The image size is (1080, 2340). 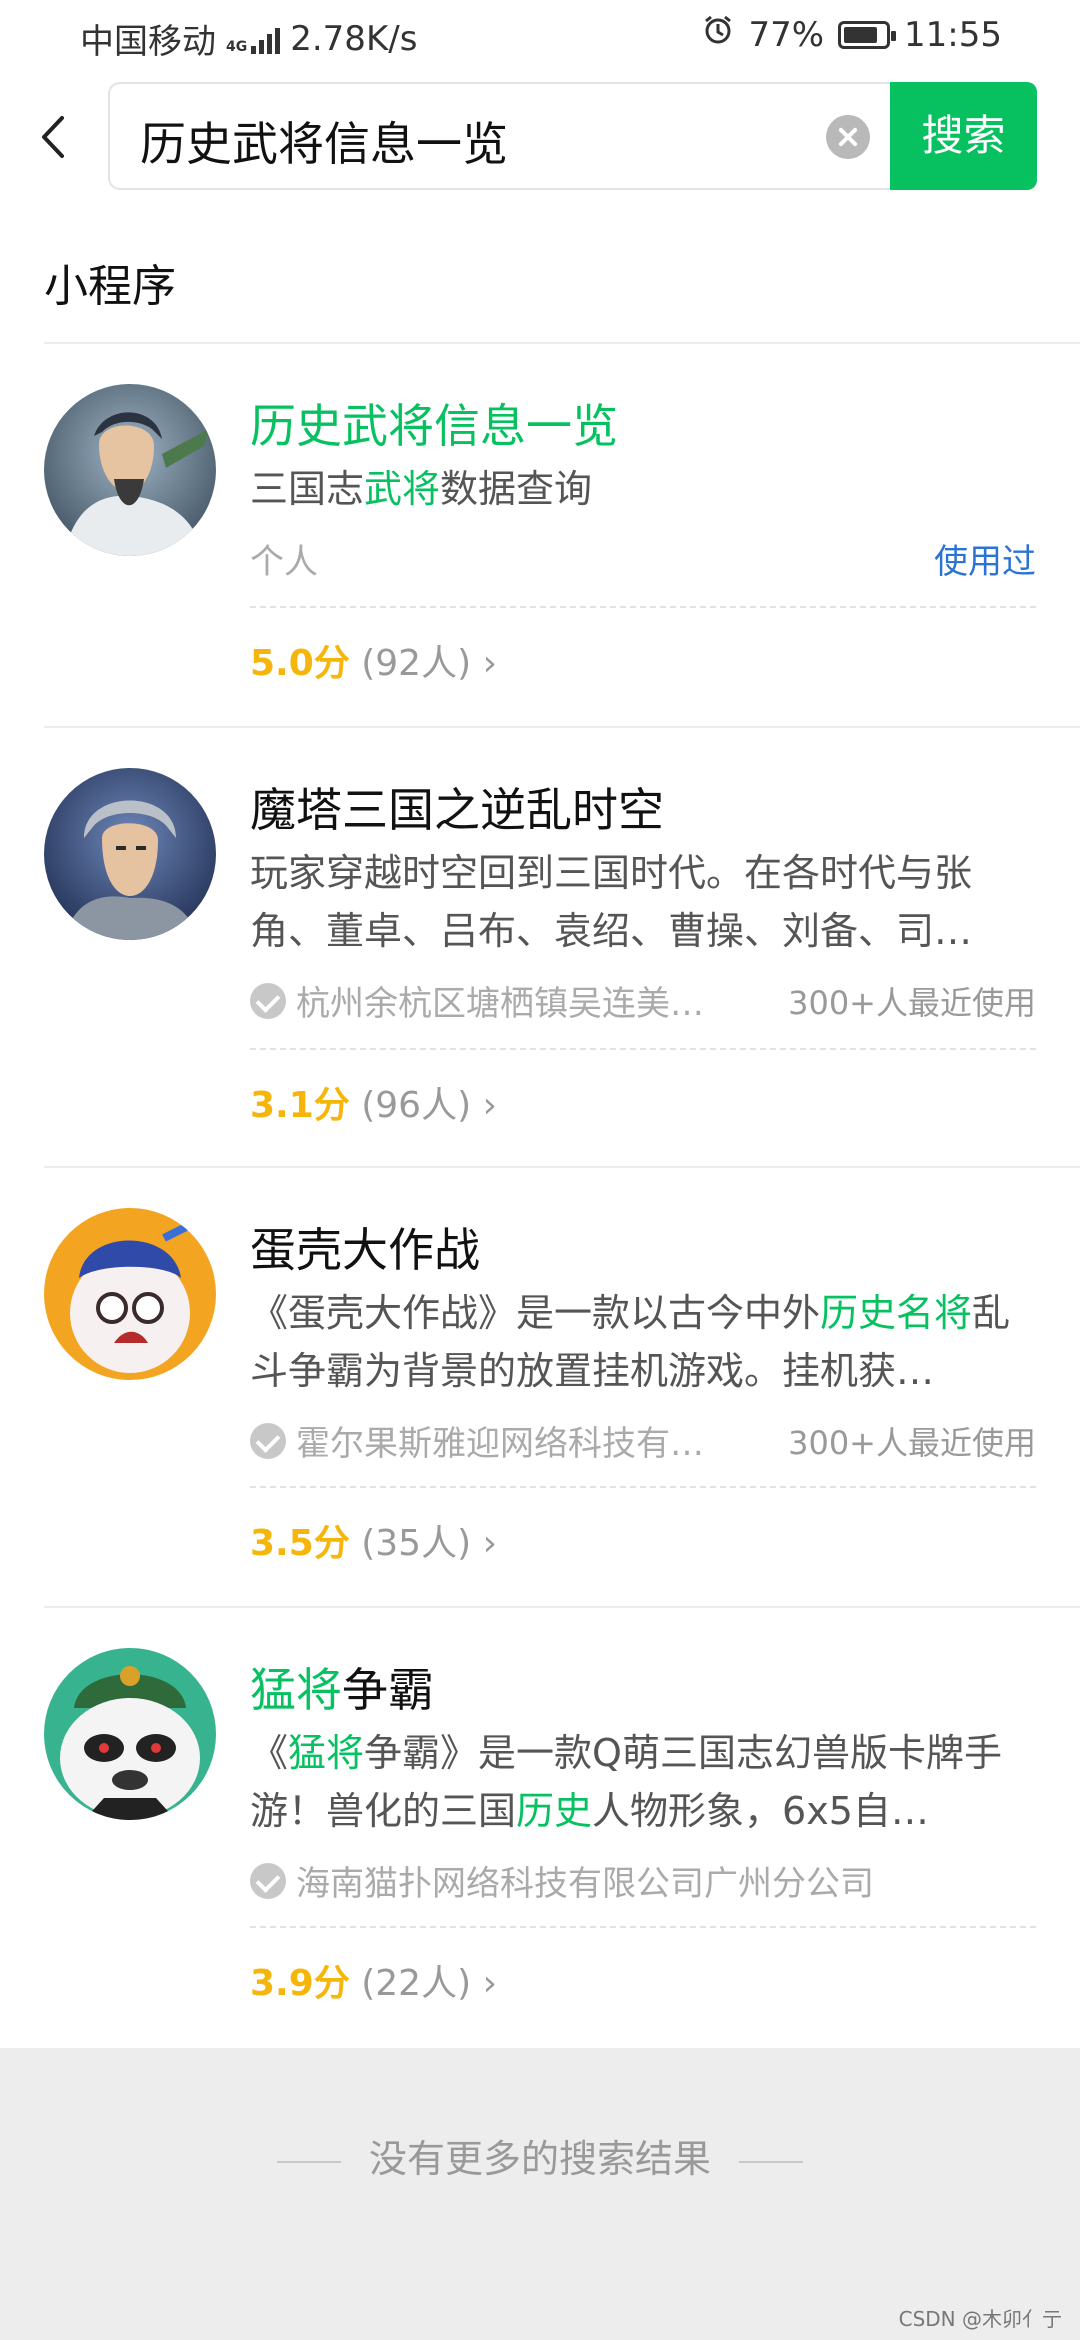 I want to click on item-meta: 个人 使用过, so click(x=643, y=558).